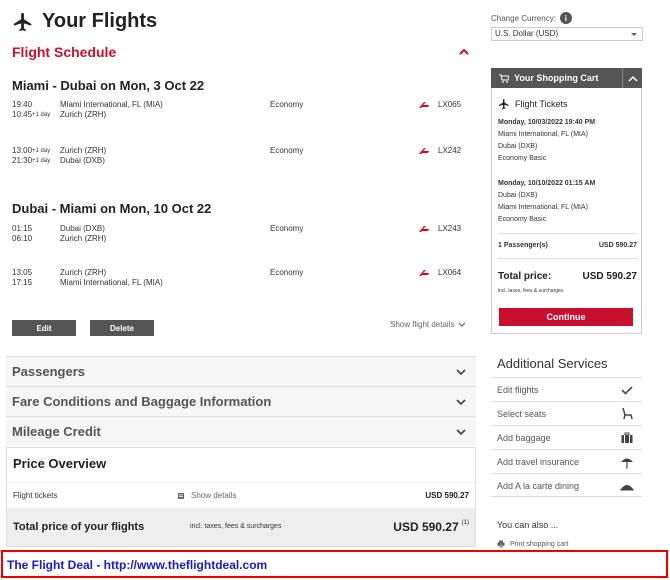 Image resolution: width=670 pixels, height=580 pixels. What do you see at coordinates (518, 146) in the screenshot?
I see `outbound-to: Dubai (DXB)` at bounding box center [518, 146].